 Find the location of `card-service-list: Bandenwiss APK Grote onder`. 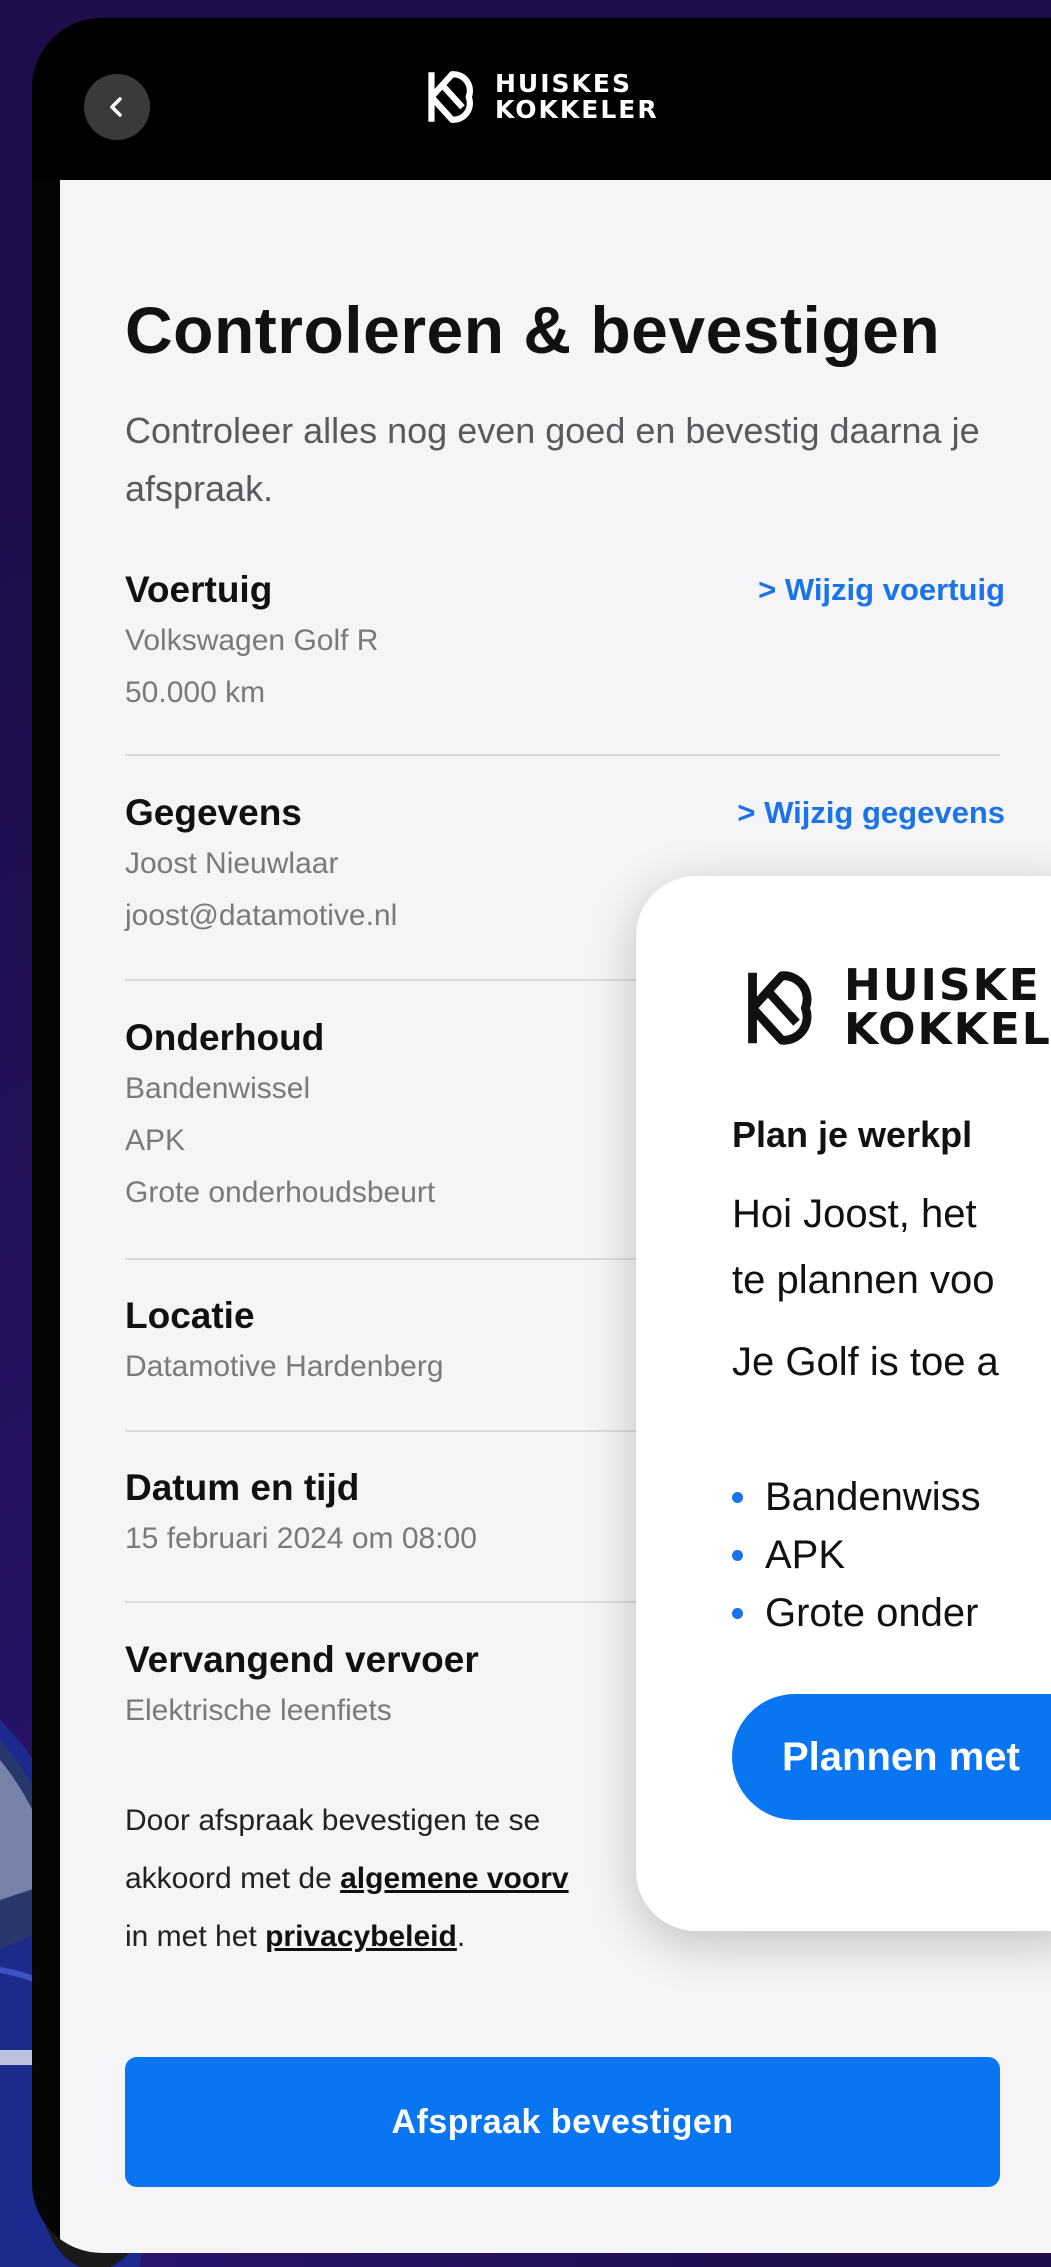

card-service-list: Bandenwiss APK Grote onder is located at coordinates (856, 1555).